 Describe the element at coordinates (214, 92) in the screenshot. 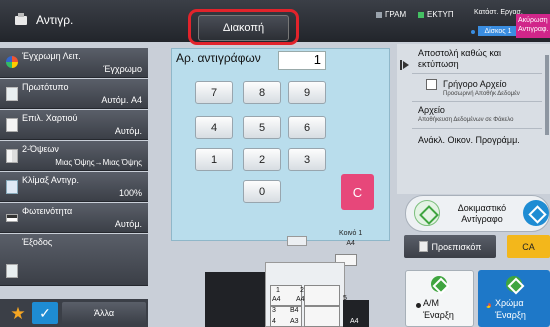

I see `key-7: 7` at that location.